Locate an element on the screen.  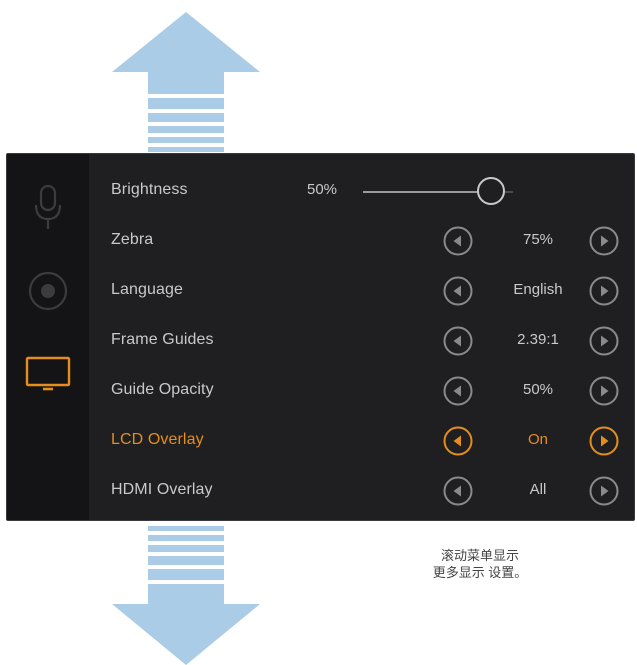
sidebar-tab-audio is located at coordinates (48, 207).